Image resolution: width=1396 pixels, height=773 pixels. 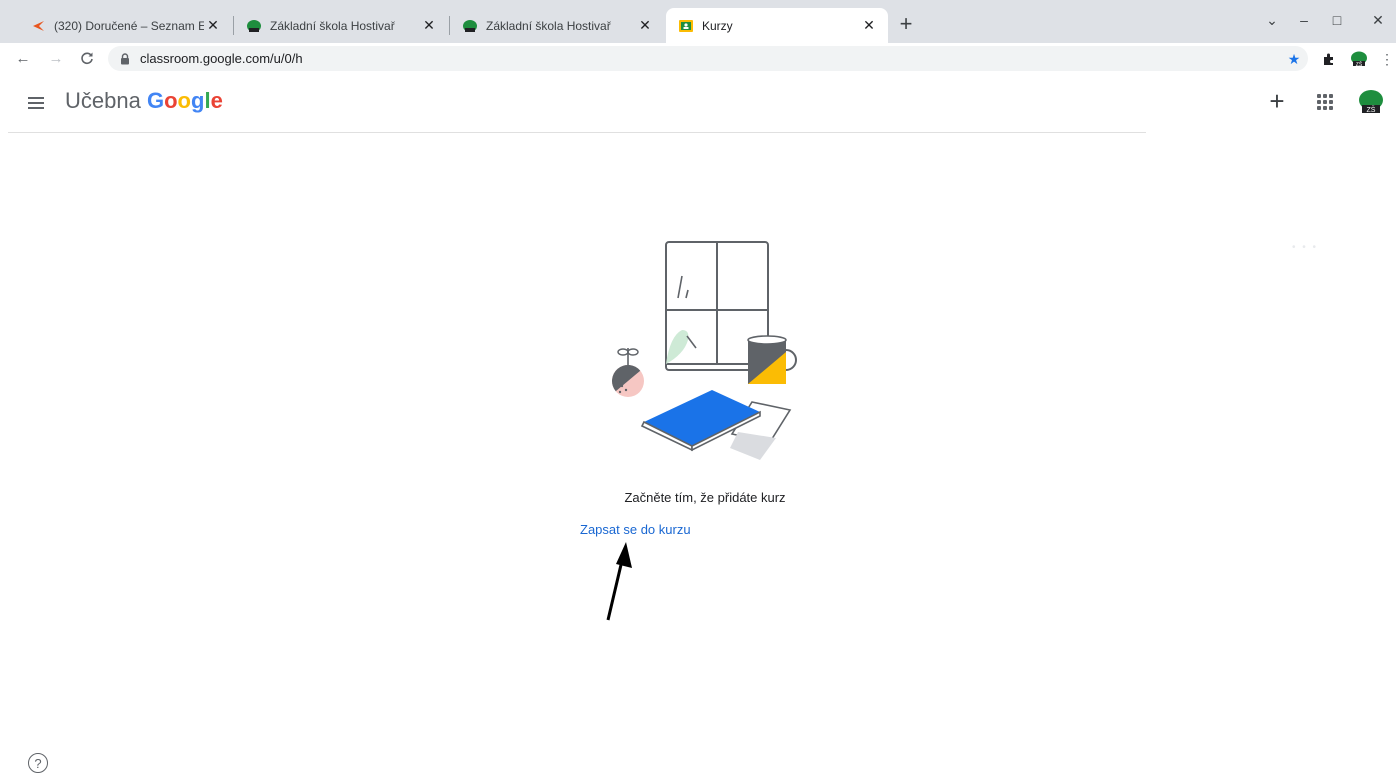 I want to click on lock-icon, so click(x=126, y=58).